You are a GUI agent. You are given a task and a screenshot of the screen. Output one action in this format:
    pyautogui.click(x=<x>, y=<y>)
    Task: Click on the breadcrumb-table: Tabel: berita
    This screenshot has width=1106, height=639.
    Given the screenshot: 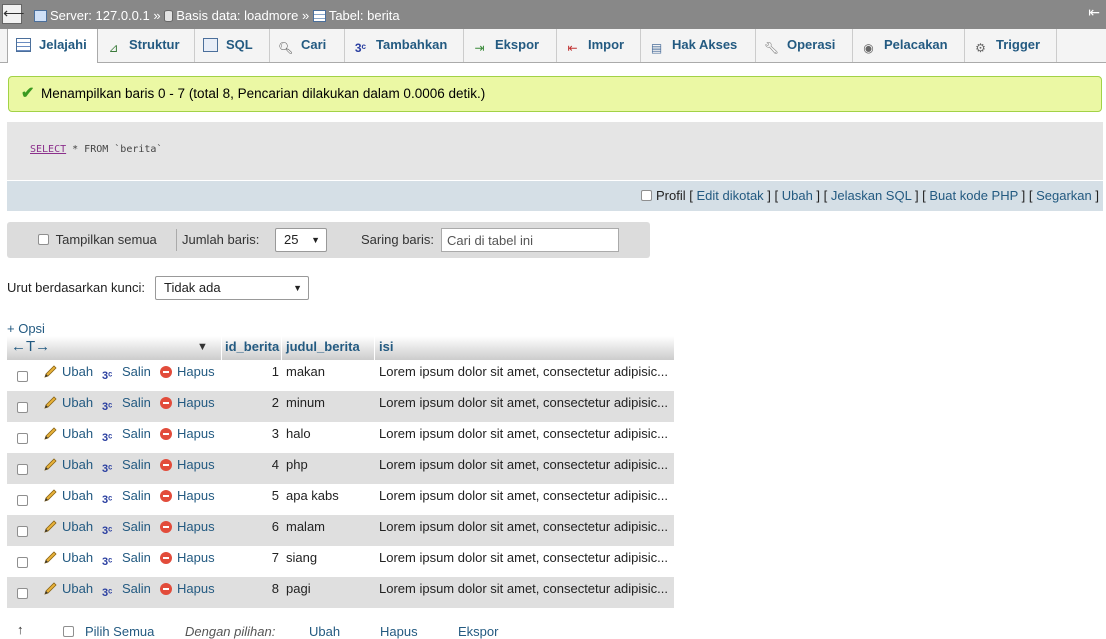 What is the action you would take?
    pyautogui.click(x=364, y=15)
    